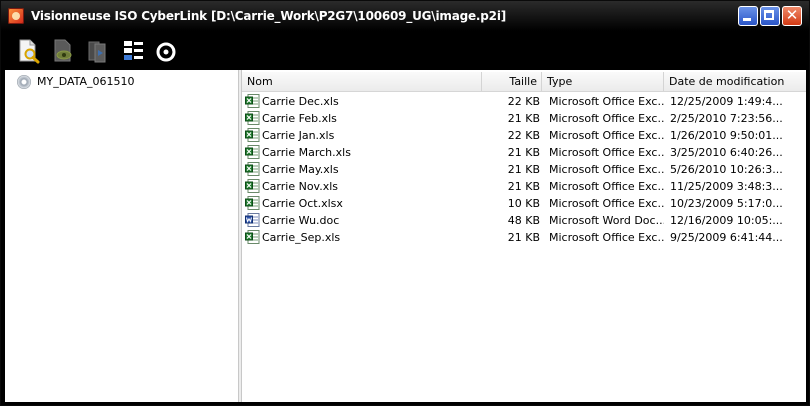 The width and height of the screenshot is (810, 406). I want to click on file-name-cell: Carrie Nov.xls, so click(352, 186).